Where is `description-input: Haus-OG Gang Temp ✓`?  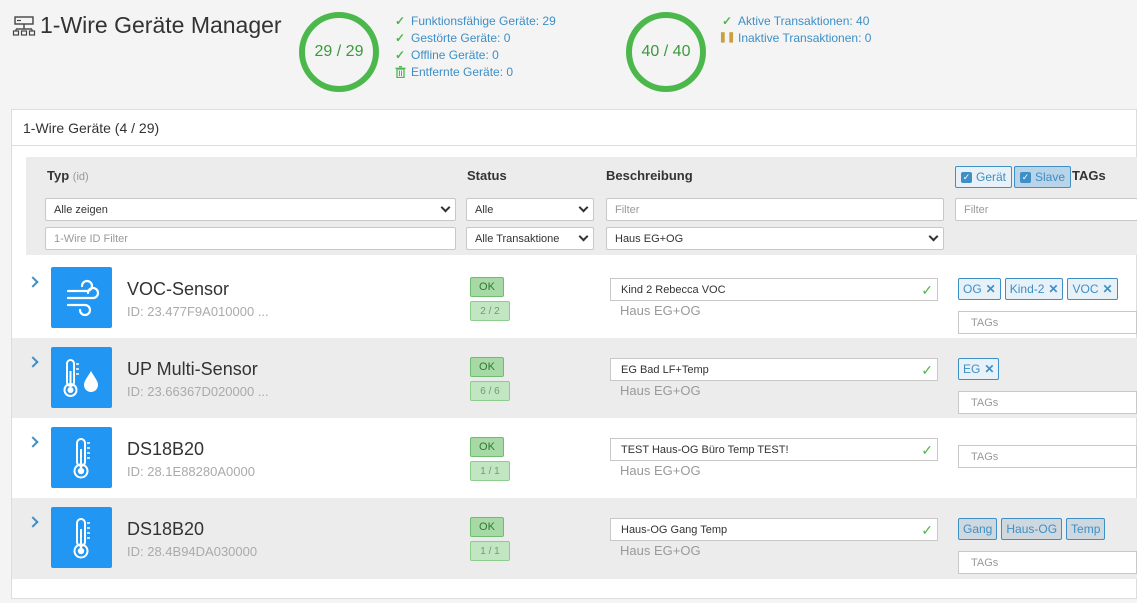
description-input: Haus-OG Gang Temp ✓ is located at coordinates (774, 529).